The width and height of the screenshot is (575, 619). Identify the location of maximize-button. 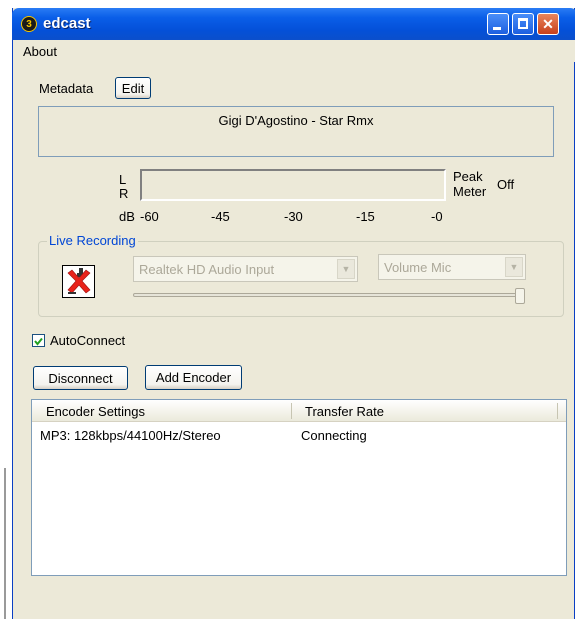
(523, 24).